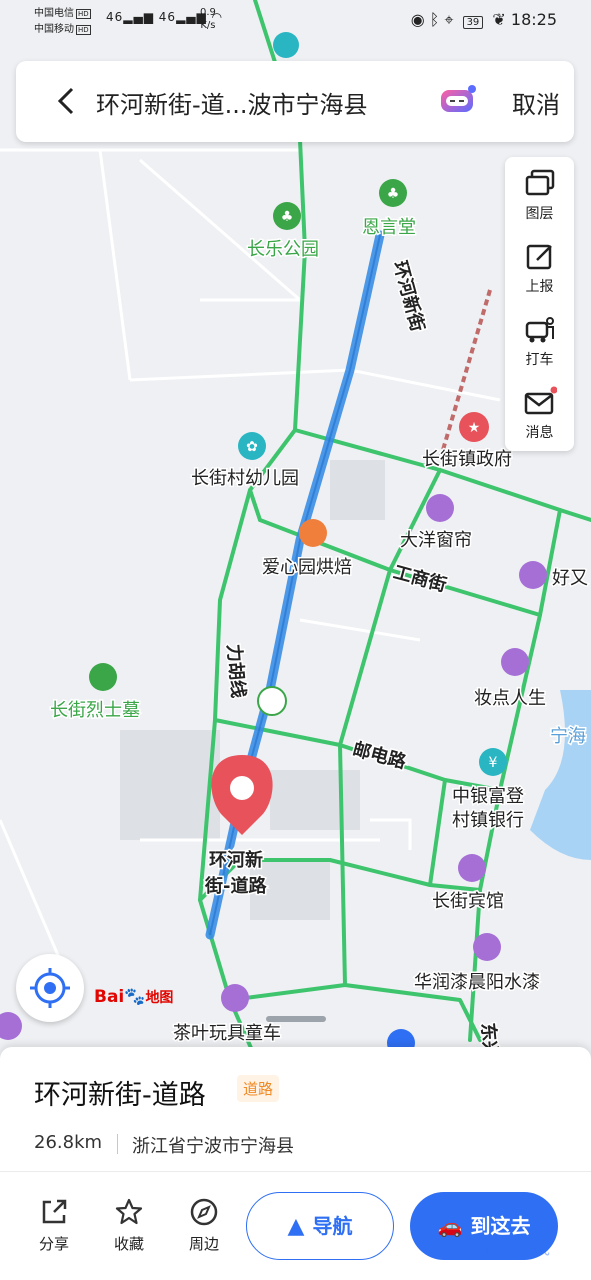 The image size is (591, 1280). I want to click on star-icon, so click(129, 1211).